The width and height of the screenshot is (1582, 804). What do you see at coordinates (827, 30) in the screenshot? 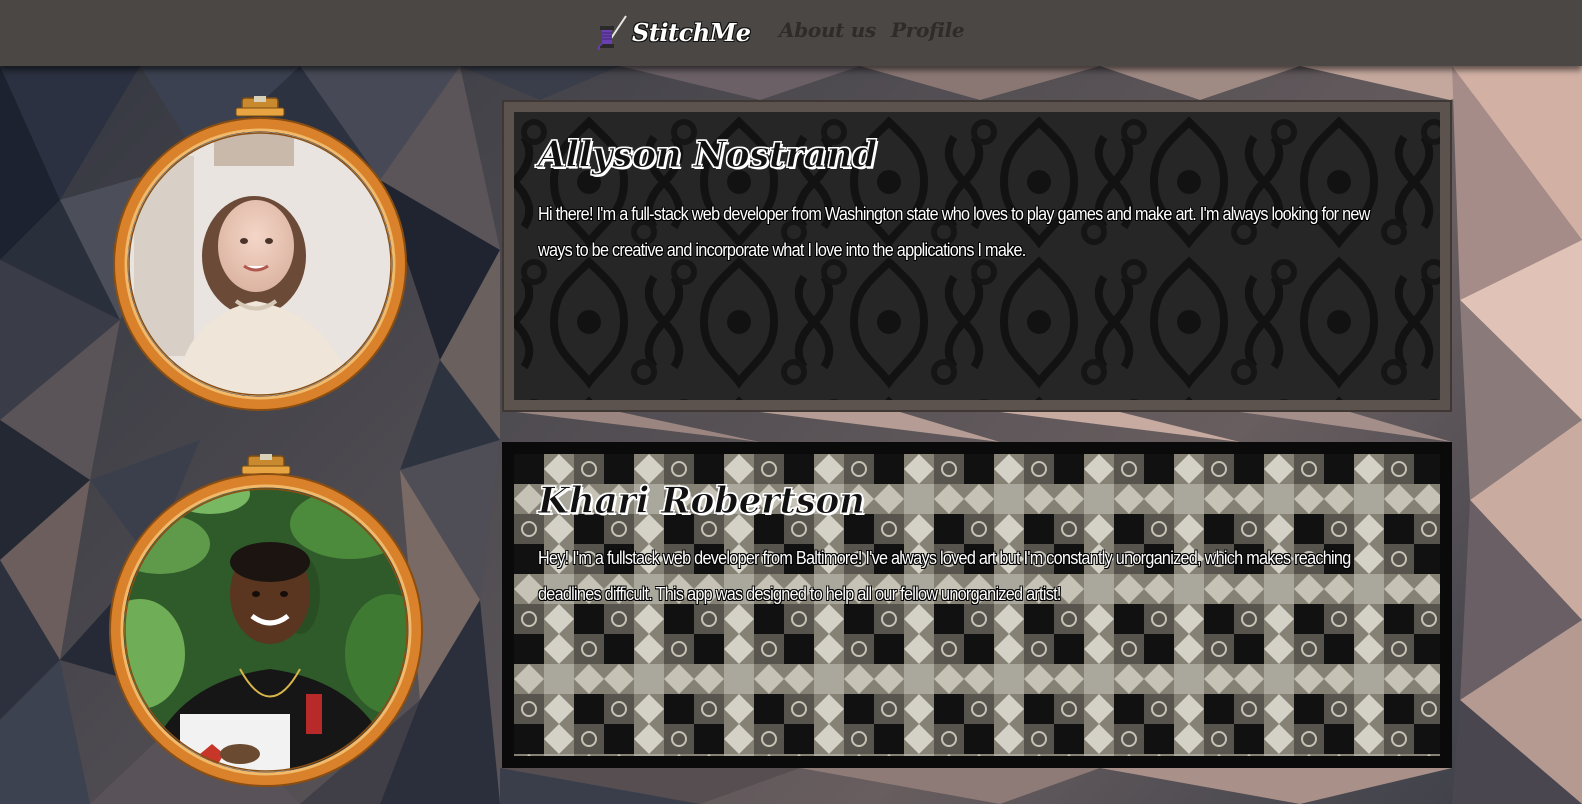
I see `nav-link-about-us: About us` at bounding box center [827, 30].